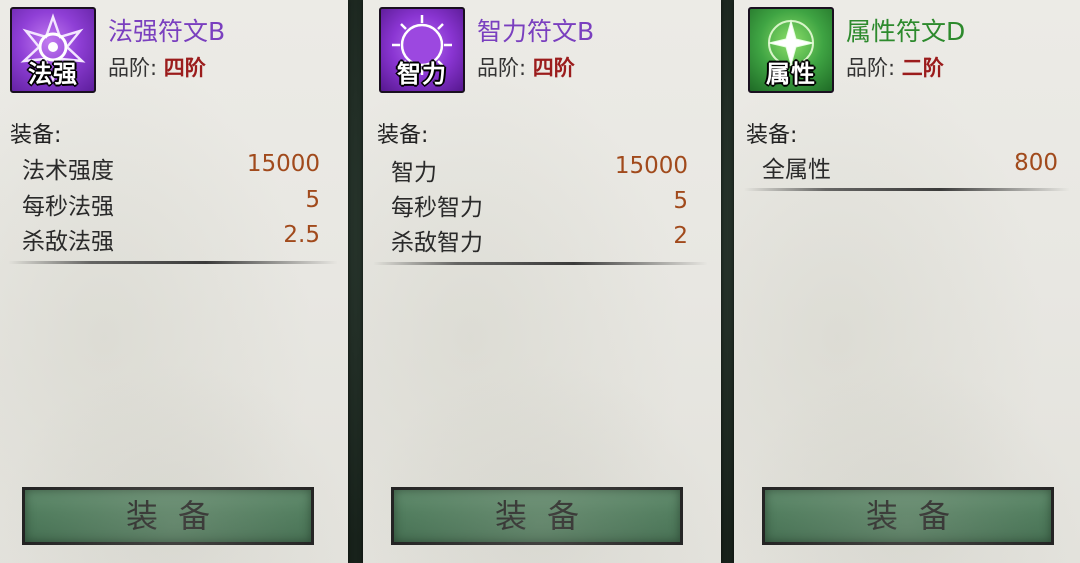 Image resolution: width=1080 pixels, height=563 pixels. What do you see at coordinates (422, 50) in the screenshot?
I see `intelligence-rune-icon: 智力` at bounding box center [422, 50].